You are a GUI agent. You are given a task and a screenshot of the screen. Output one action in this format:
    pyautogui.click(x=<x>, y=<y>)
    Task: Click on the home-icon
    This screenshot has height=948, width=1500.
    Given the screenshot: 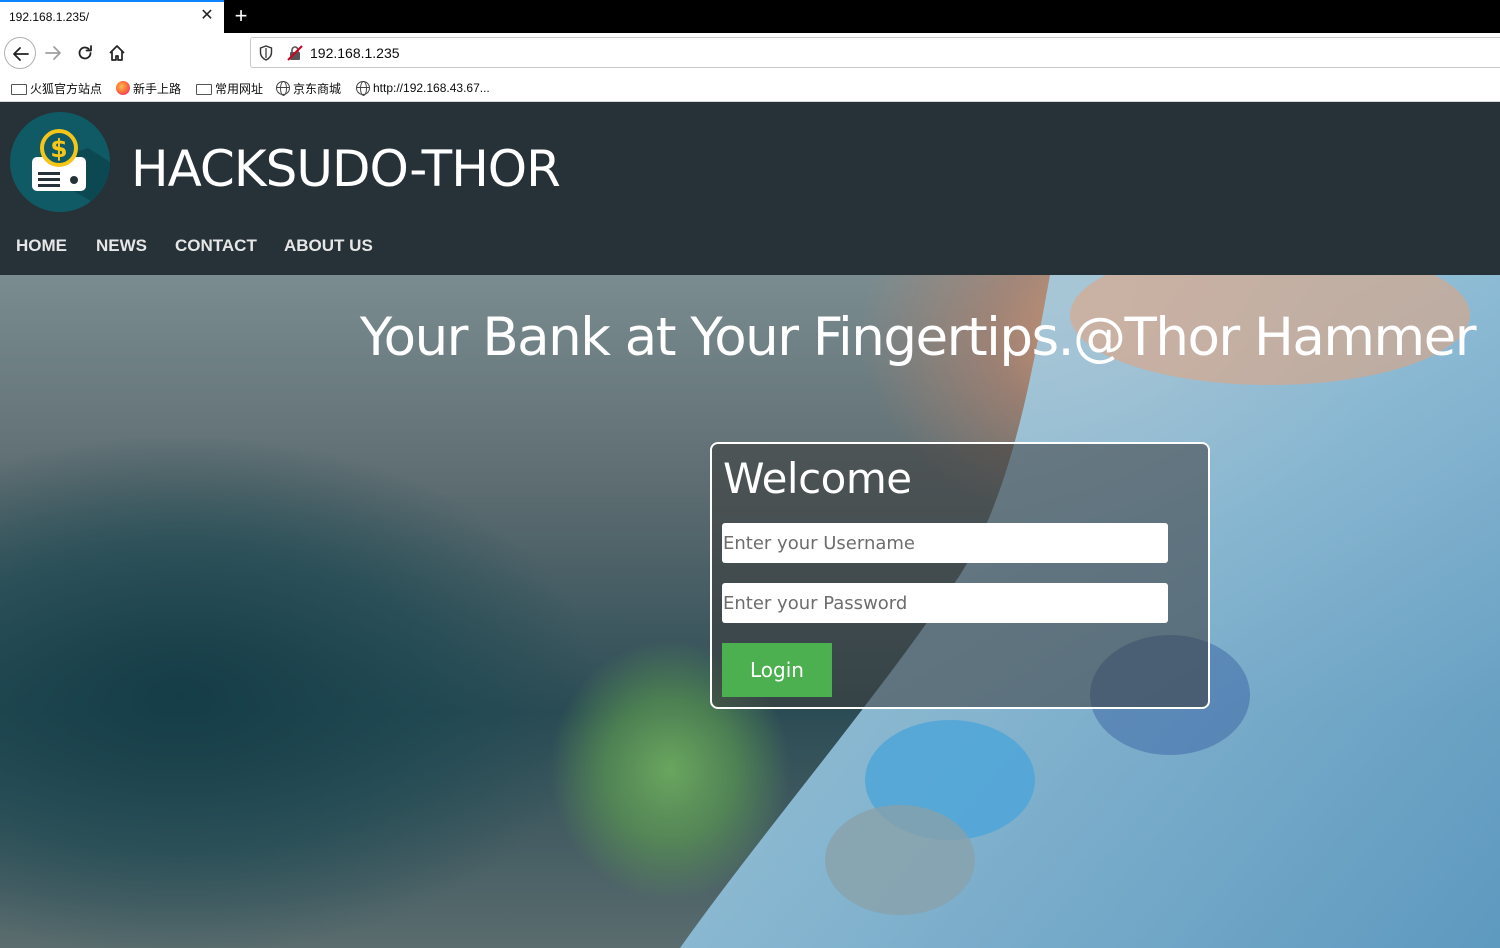 What is the action you would take?
    pyautogui.click(x=117, y=53)
    